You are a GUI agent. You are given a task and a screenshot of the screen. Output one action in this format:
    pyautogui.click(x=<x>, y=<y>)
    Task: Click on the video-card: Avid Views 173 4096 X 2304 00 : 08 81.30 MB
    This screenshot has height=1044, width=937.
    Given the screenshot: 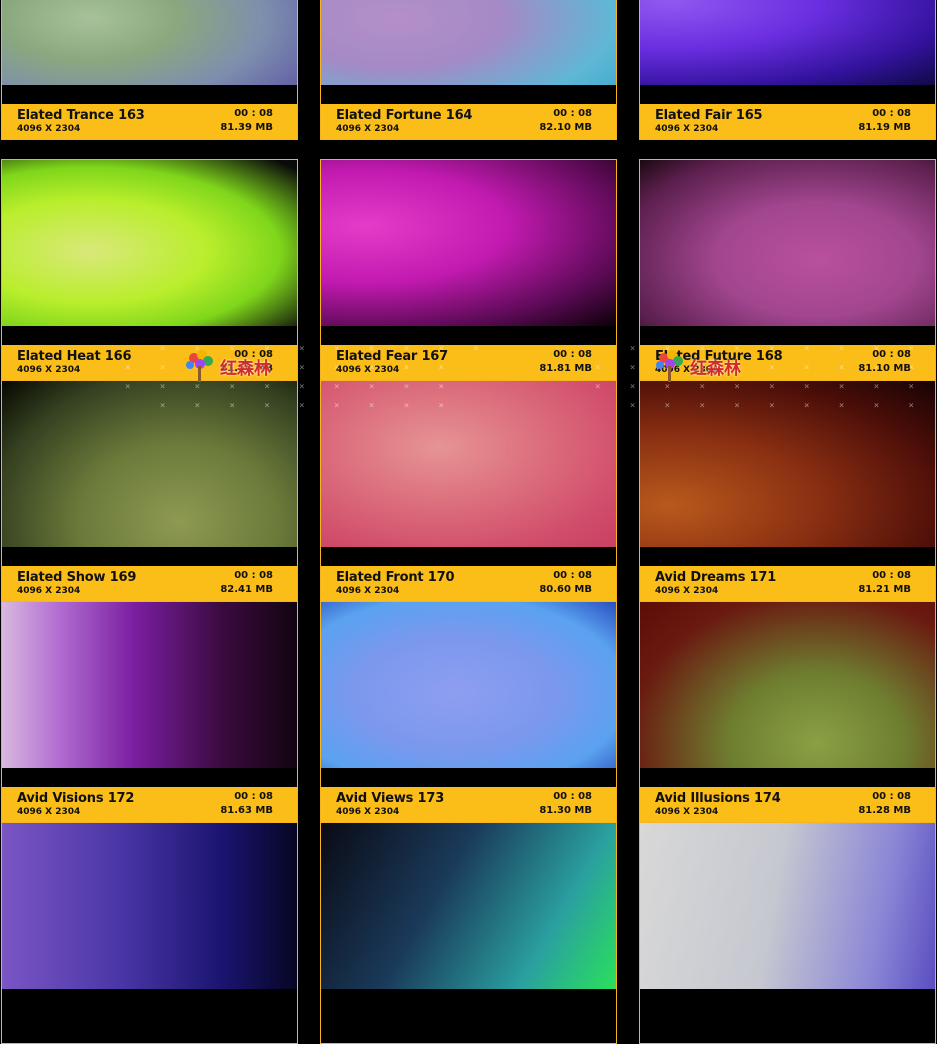 What is the action you would take?
    pyautogui.click(x=468, y=712)
    